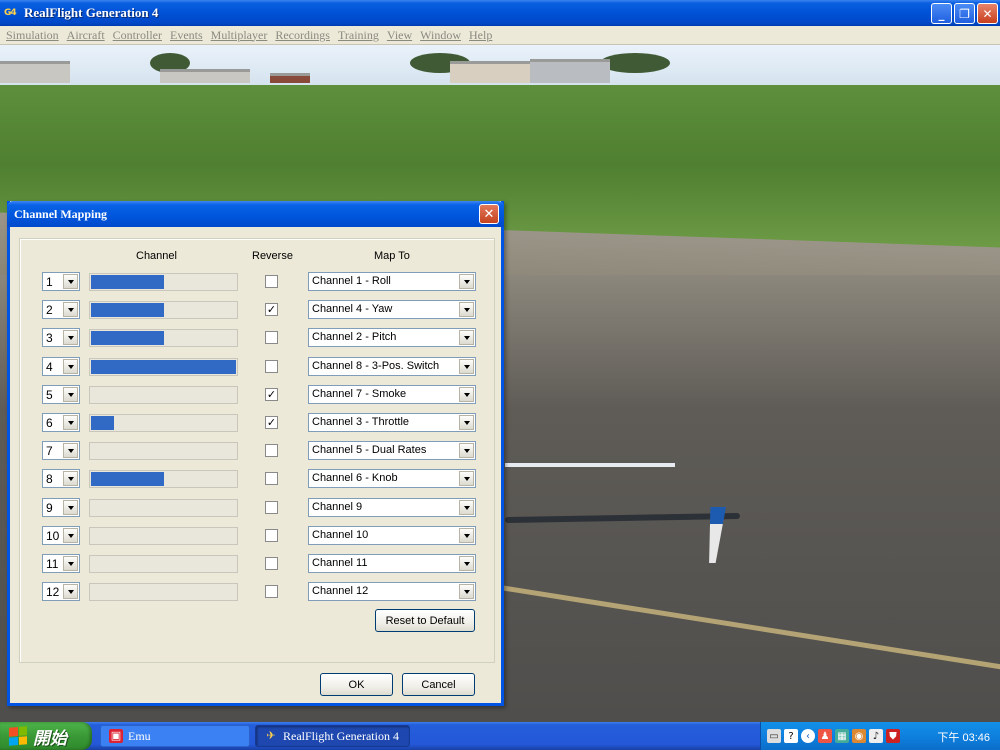 This screenshot has height=750, width=1000. What do you see at coordinates (86, 35) in the screenshot?
I see `menu-aircraft: Aircraft` at bounding box center [86, 35].